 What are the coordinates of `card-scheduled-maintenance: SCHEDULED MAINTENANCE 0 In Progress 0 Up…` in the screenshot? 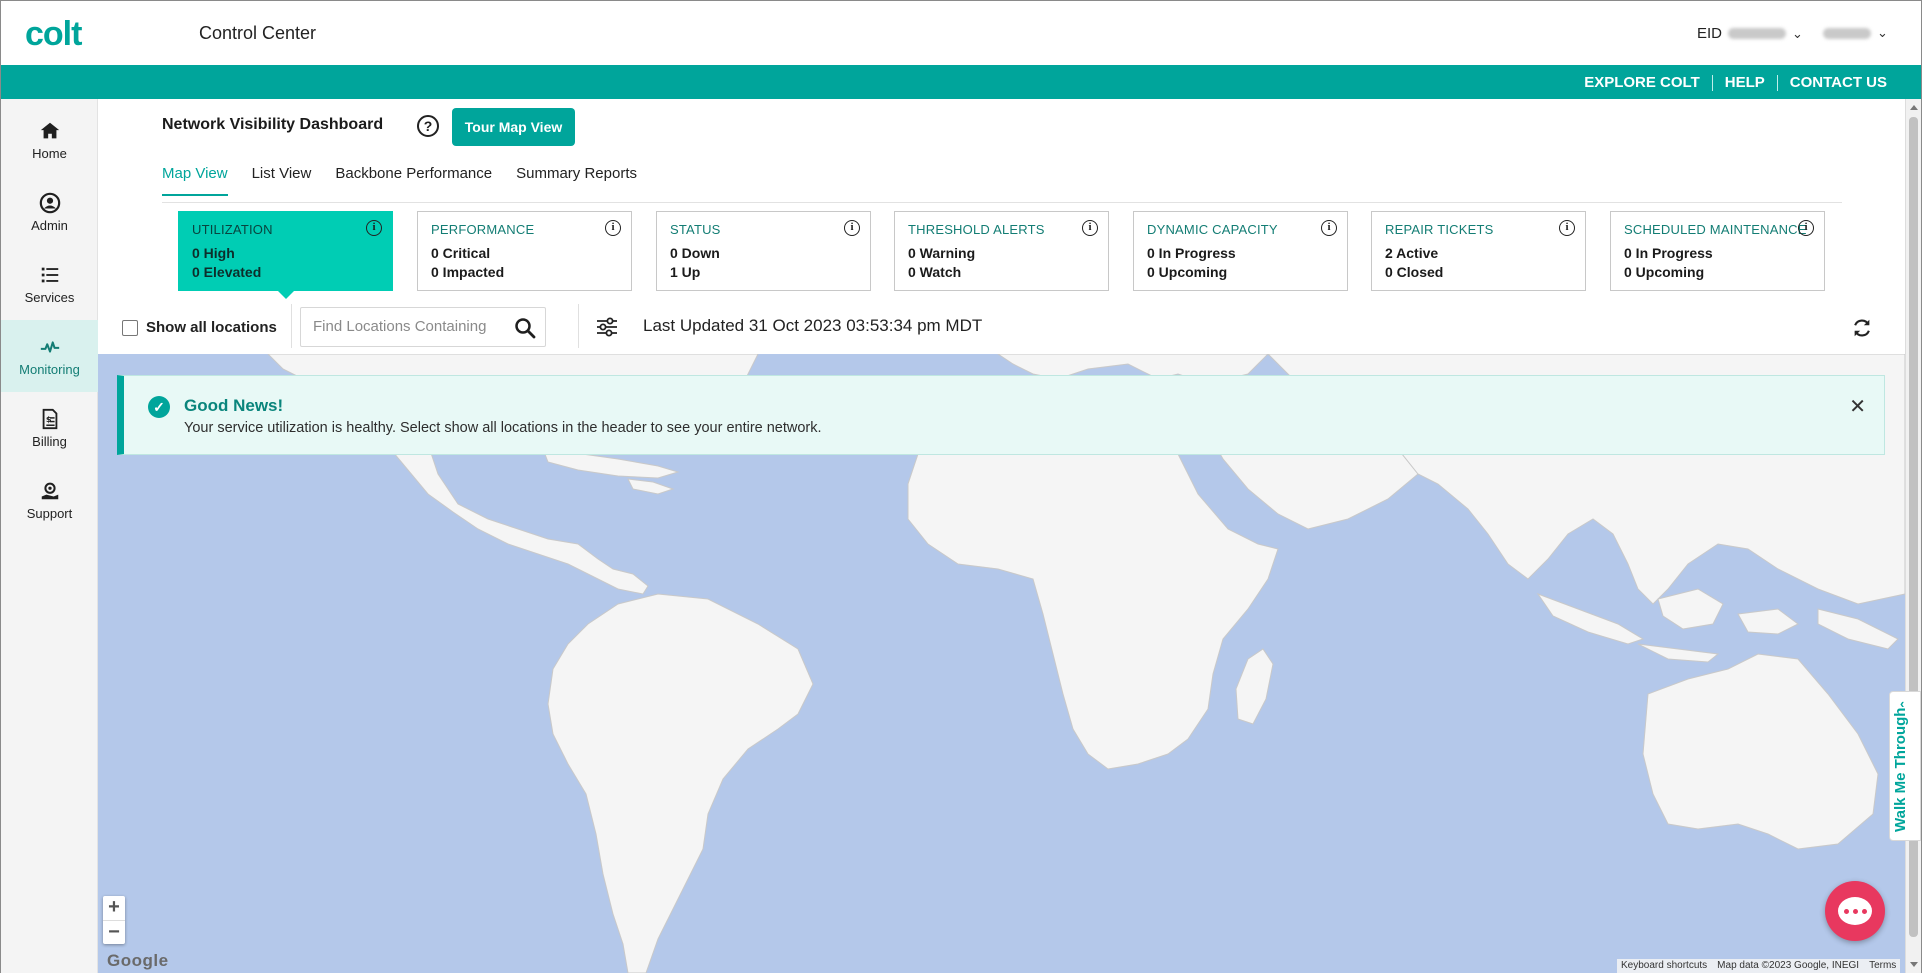 It's located at (1717, 251).